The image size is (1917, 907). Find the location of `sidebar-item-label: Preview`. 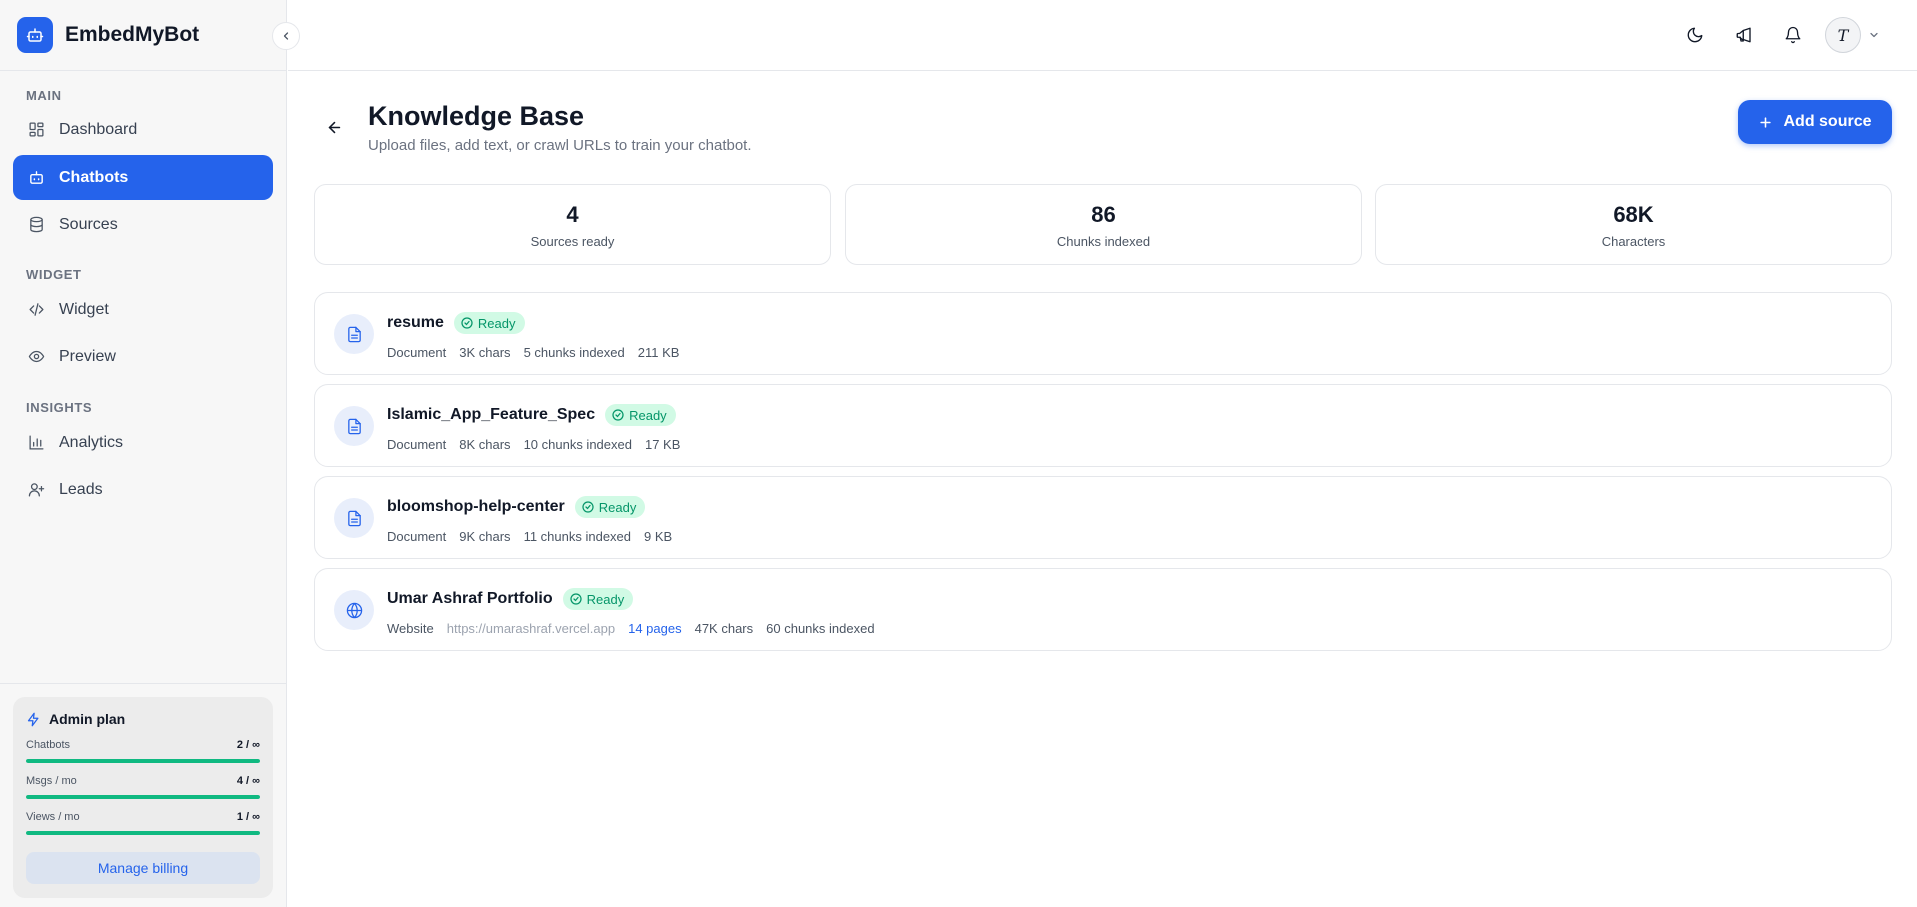

sidebar-item-label: Preview is located at coordinates (87, 356).